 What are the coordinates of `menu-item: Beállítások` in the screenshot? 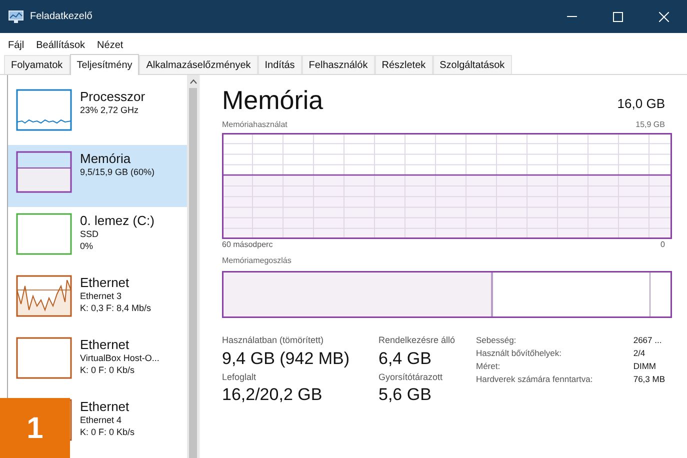 It's located at (61, 45).